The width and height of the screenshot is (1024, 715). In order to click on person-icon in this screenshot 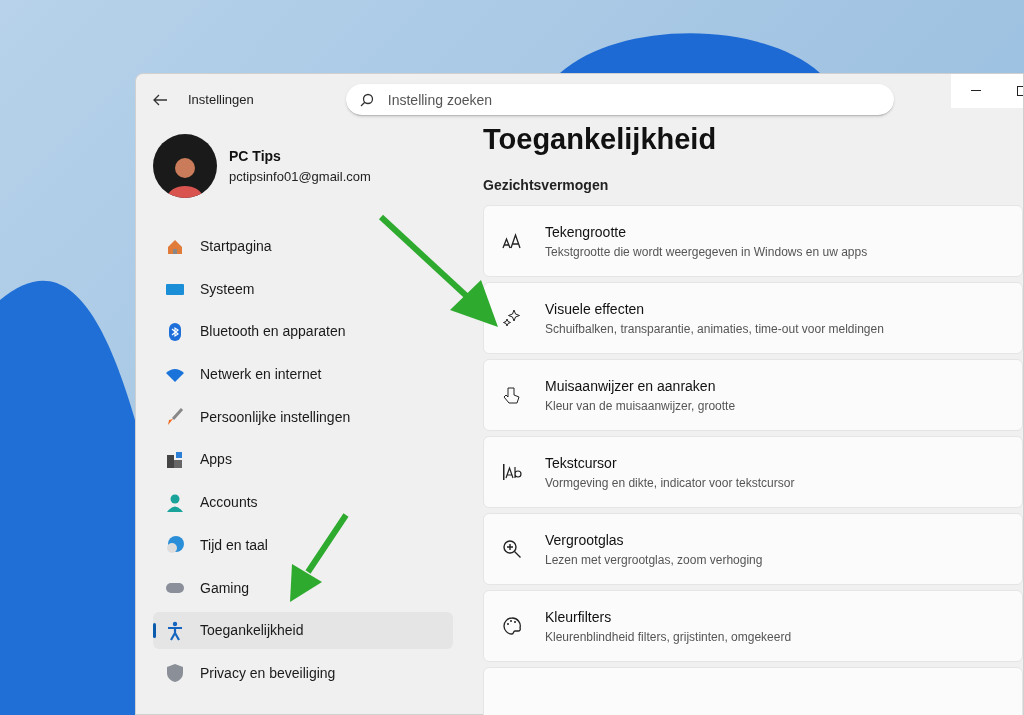, I will do `click(175, 502)`.